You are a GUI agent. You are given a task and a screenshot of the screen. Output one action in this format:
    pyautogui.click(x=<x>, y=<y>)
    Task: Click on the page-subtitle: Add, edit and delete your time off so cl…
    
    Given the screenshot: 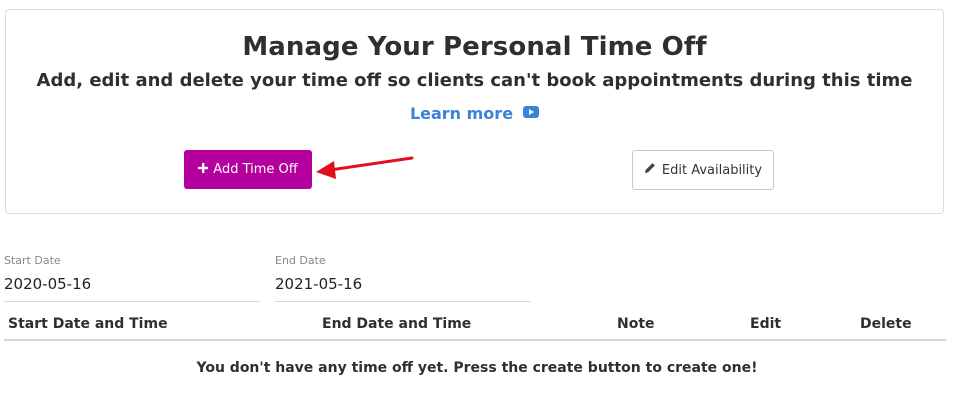 What is the action you would take?
    pyautogui.click(x=474, y=80)
    